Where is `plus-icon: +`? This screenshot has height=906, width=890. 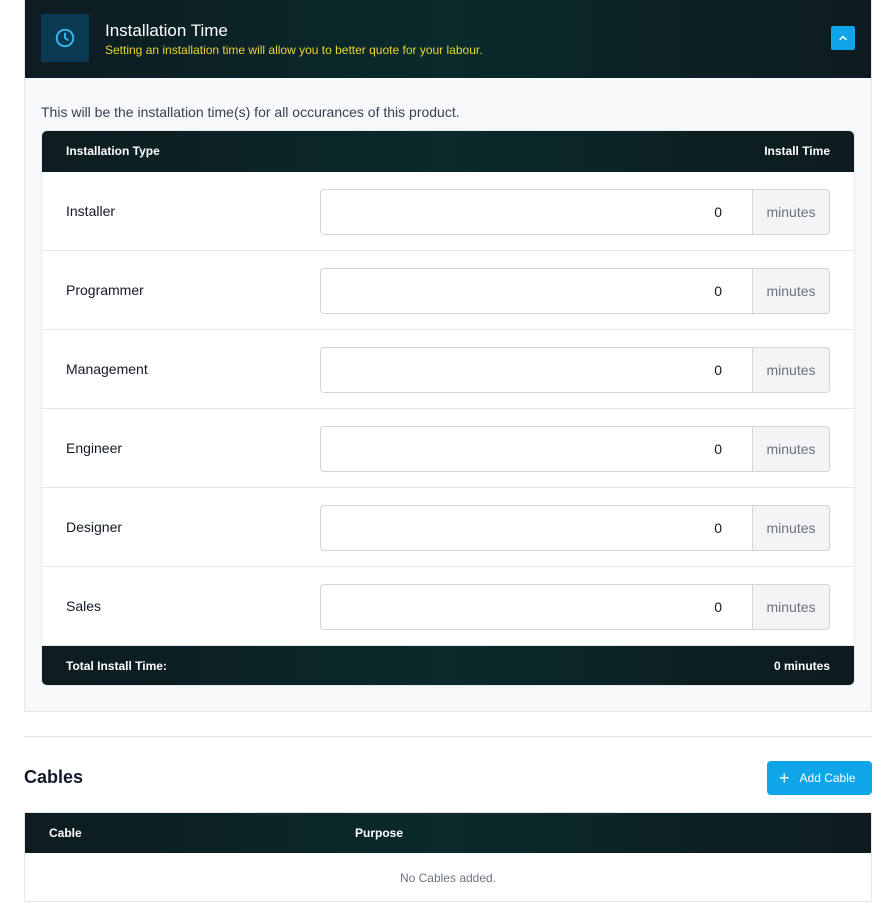 plus-icon: + is located at coordinates (784, 778).